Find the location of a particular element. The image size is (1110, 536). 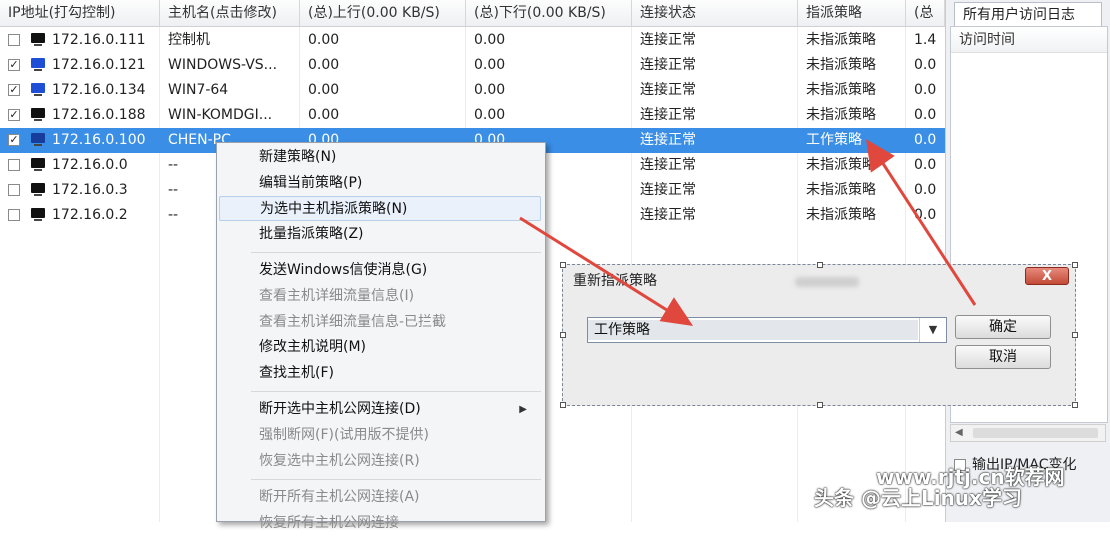

policy-select-value: 工作策略 is located at coordinates (753, 330).